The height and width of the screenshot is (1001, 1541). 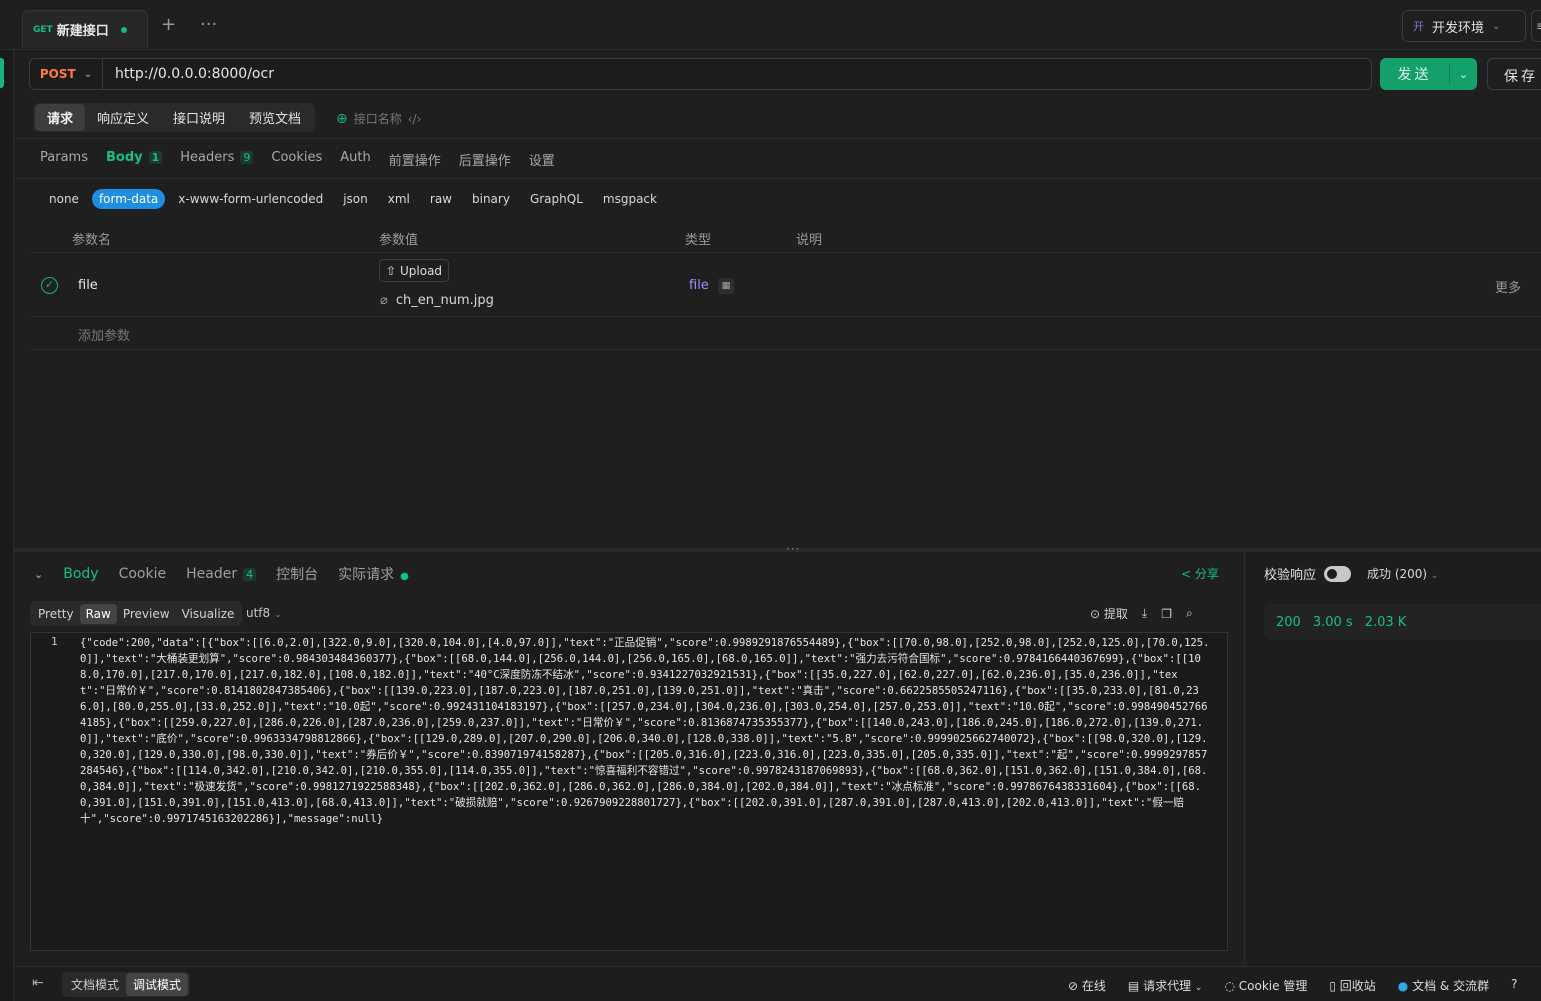 What do you see at coordinates (128, 199) in the screenshot?
I see `body-type-form-data: form-data` at bounding box center [128, 199].